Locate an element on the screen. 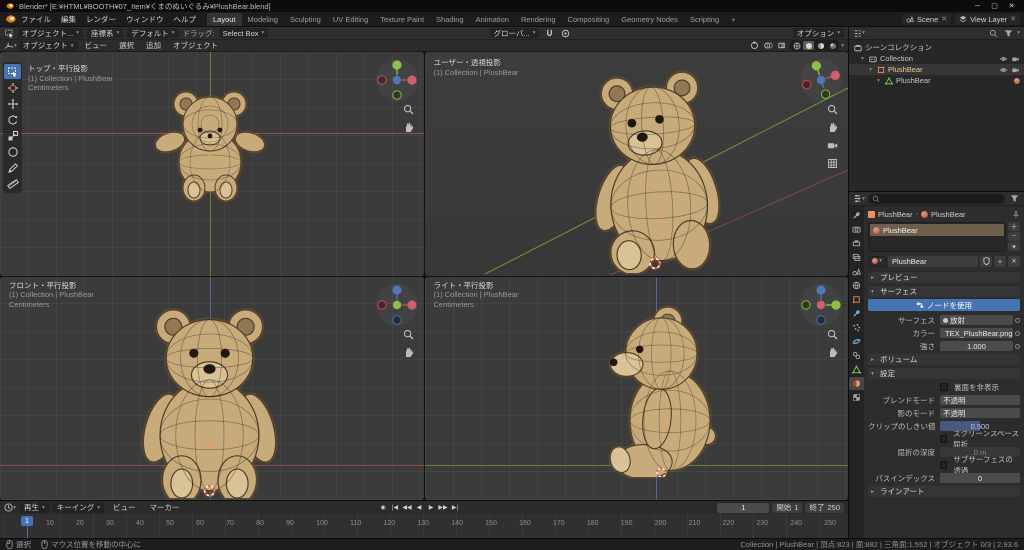  scene-selector: Scene ✕ is located at coordinates (927, 19).